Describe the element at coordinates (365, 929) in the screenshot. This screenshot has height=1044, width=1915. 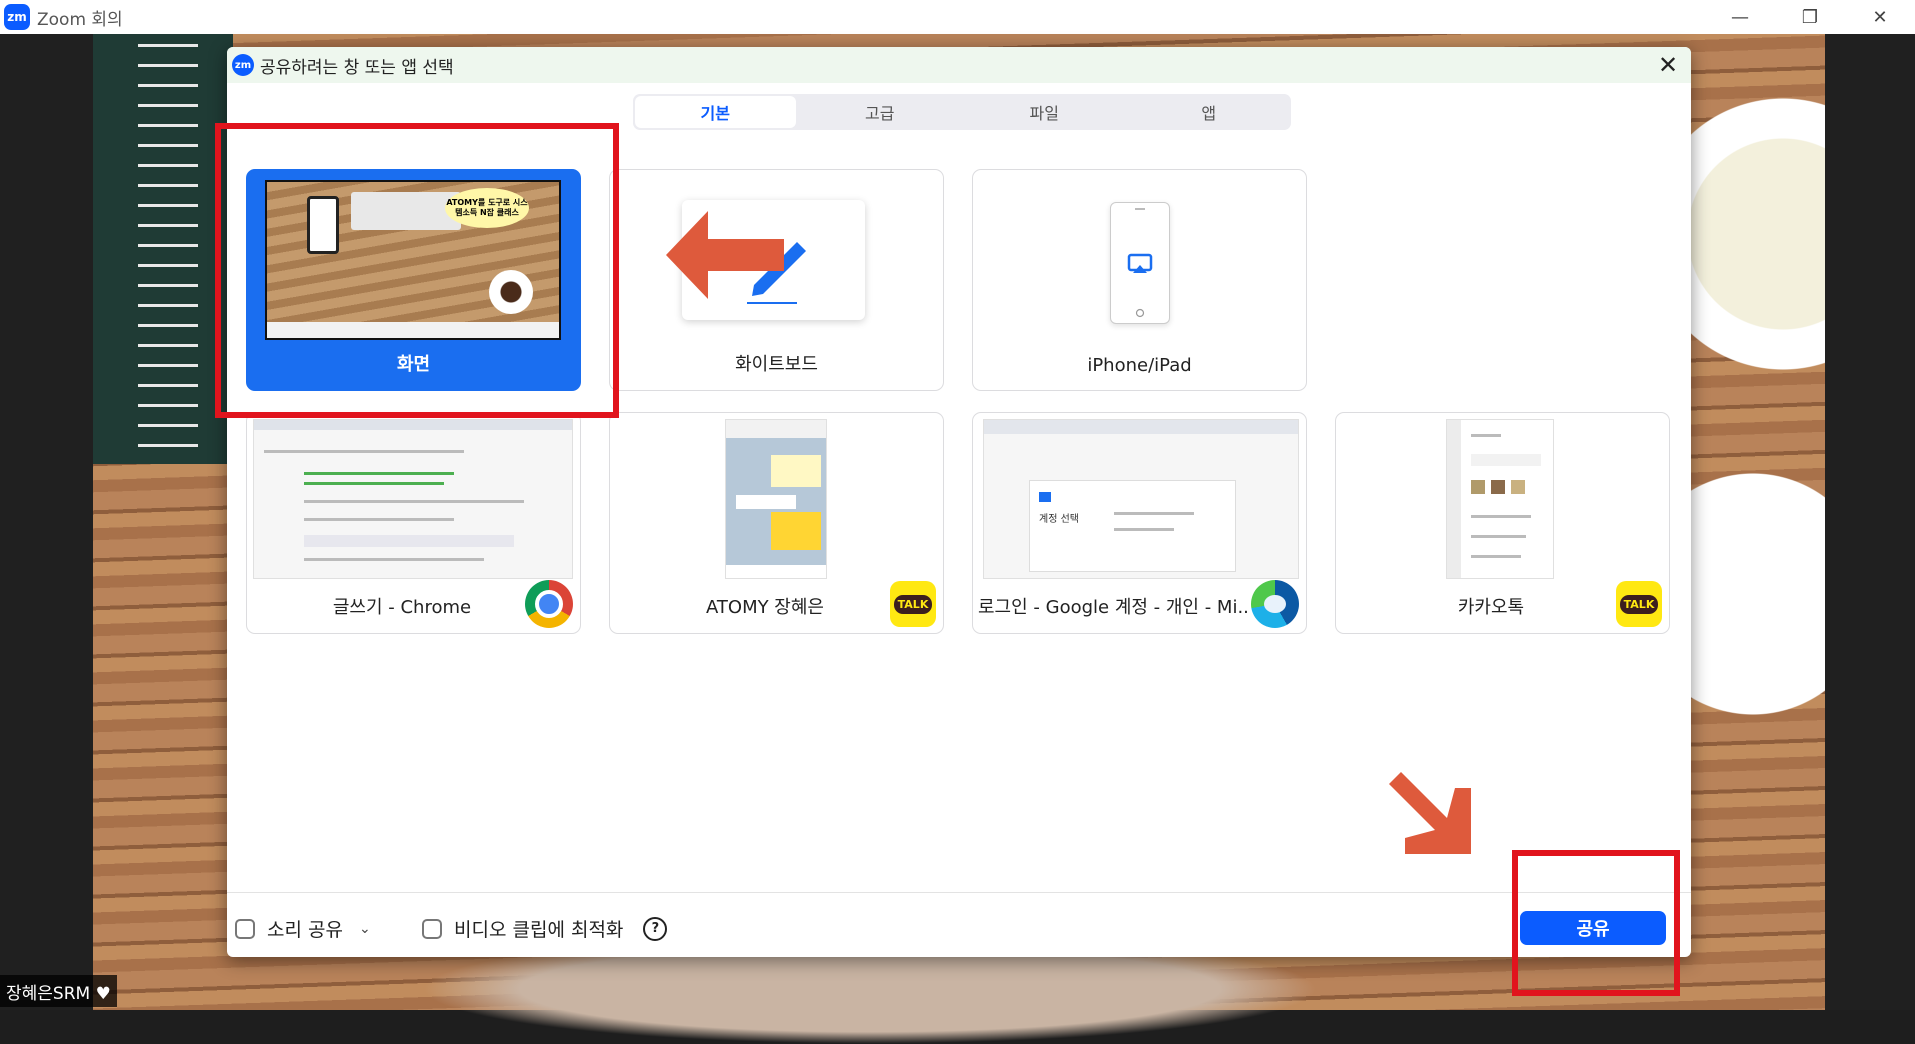
I see `chevron-down-icon: ⌄` at that location.